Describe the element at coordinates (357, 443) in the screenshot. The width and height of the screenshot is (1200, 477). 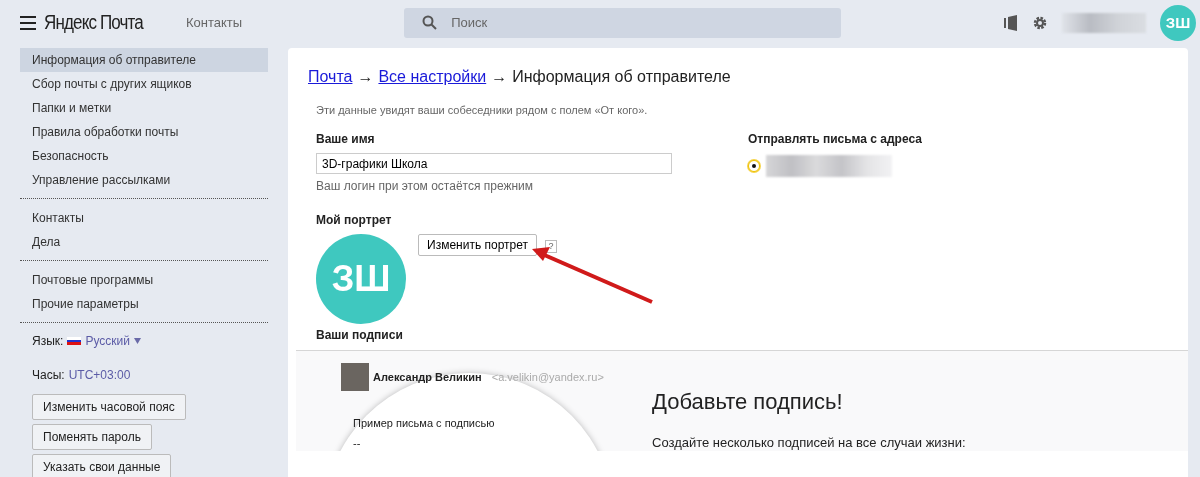
I see `signature-dash: --` at that location.